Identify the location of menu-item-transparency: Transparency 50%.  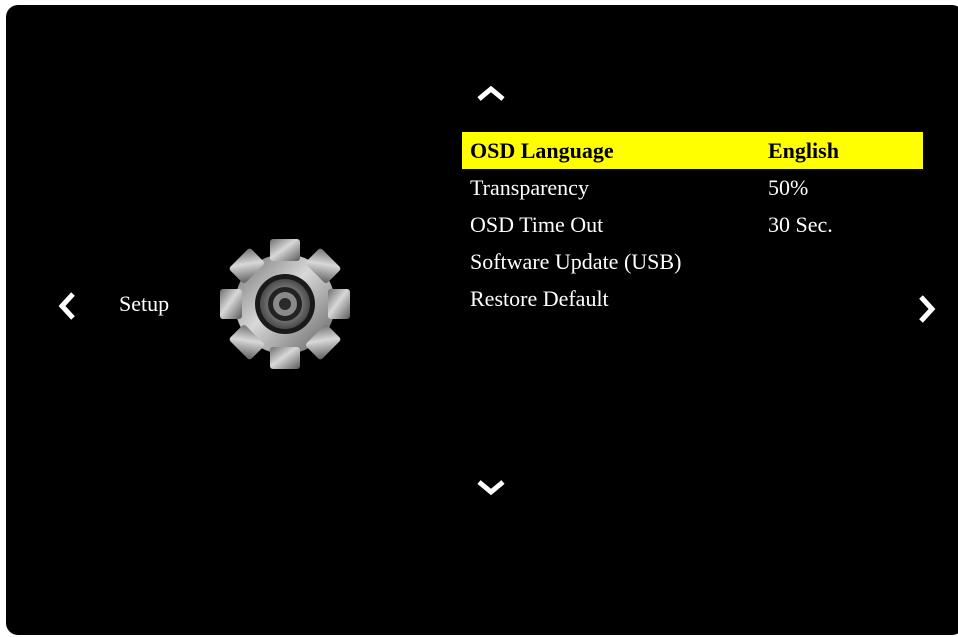
(692, 187).